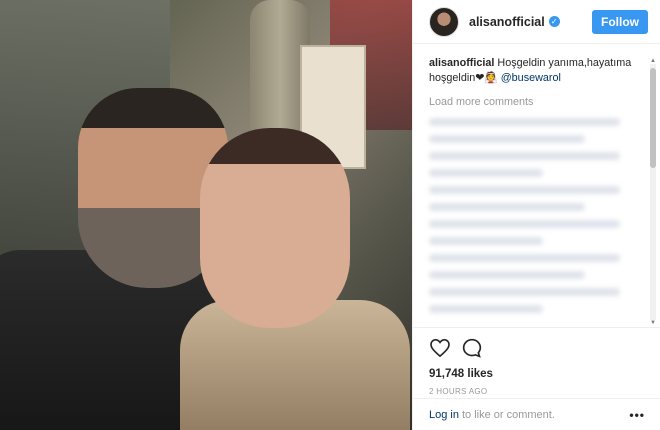 The image size is (660, 430). Describe the element at coordinates (620, 21) in the screenshot. I see `follow-button: Follow` at that location.